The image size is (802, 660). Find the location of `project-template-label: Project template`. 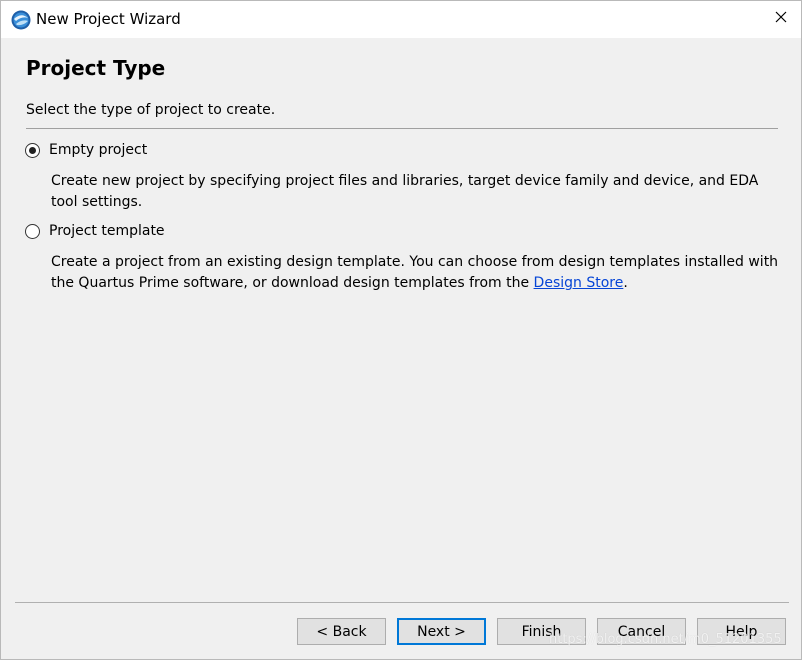

project-template-label: Project template is located at coordinates (107, 231).